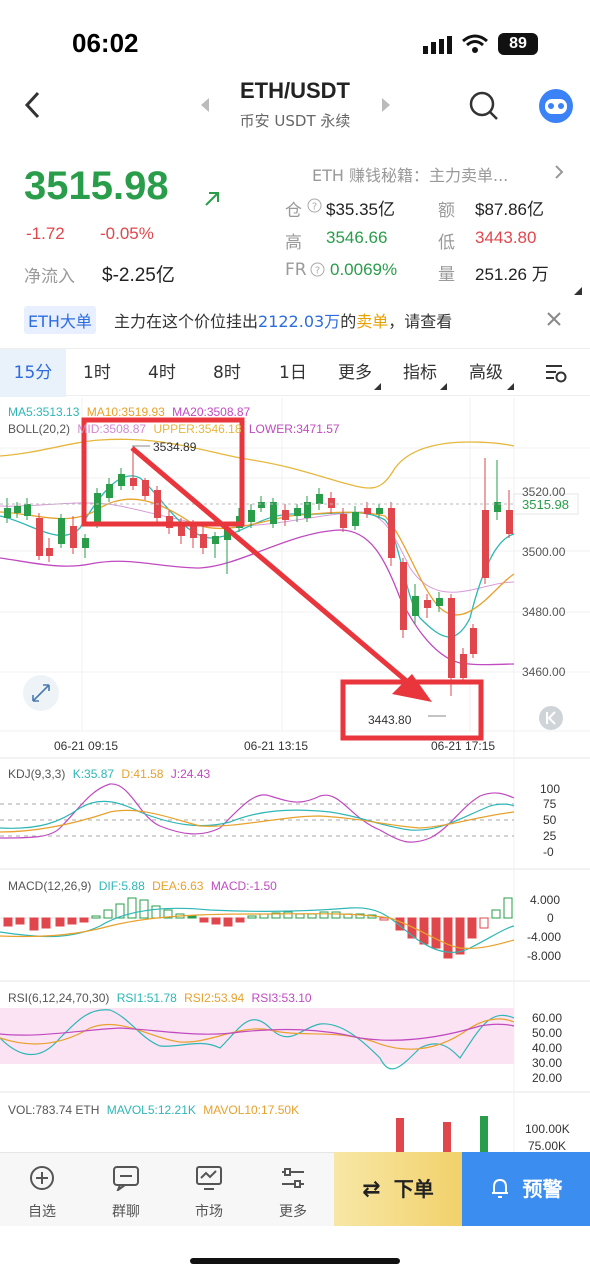 This screenshot has width=590, height=1278. Describe the element at coordinates (542, 1189) in the screenshot. I see `alert-label: 预警` at that location.